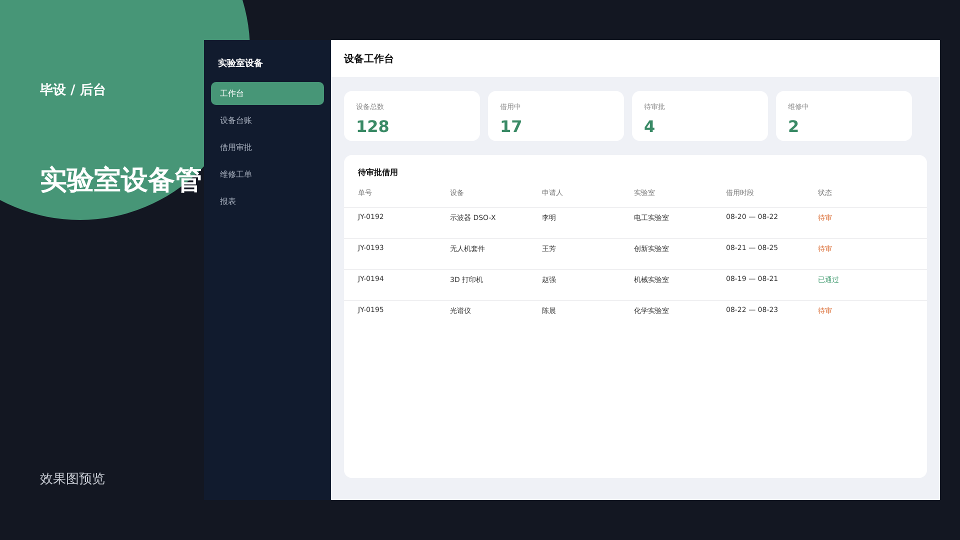 The image size is (960, 540). I want to click on sidebar-item: 维修工单, so click(267, 174).